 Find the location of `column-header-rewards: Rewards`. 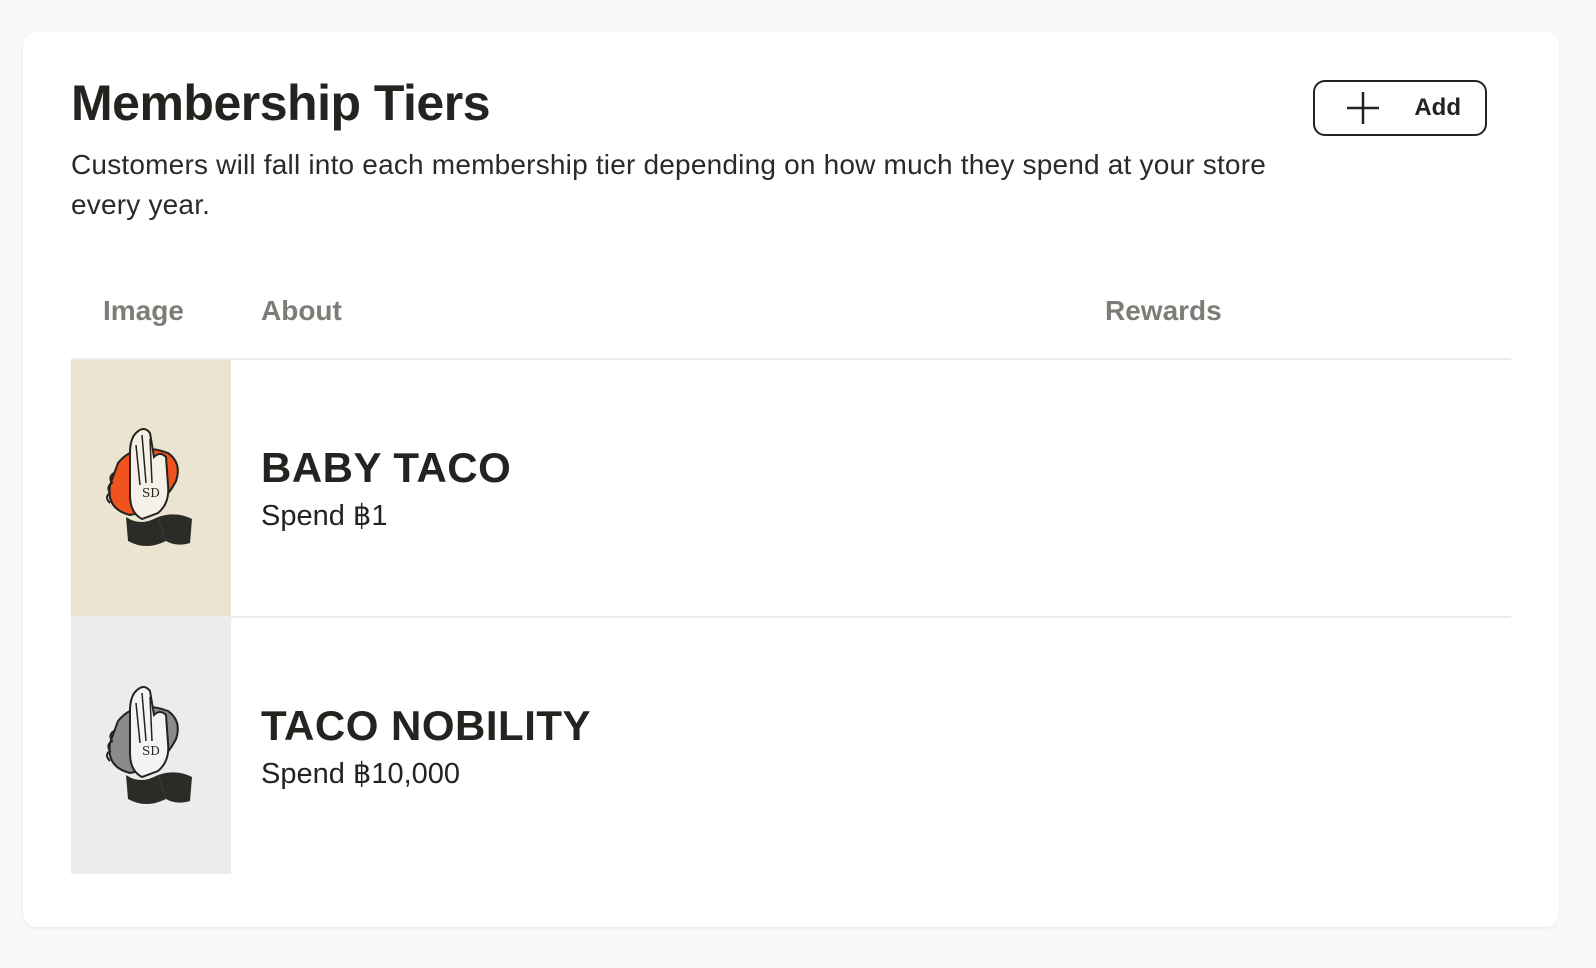

column-header-rewards: Rewards is located at coordinates (1163, 310).